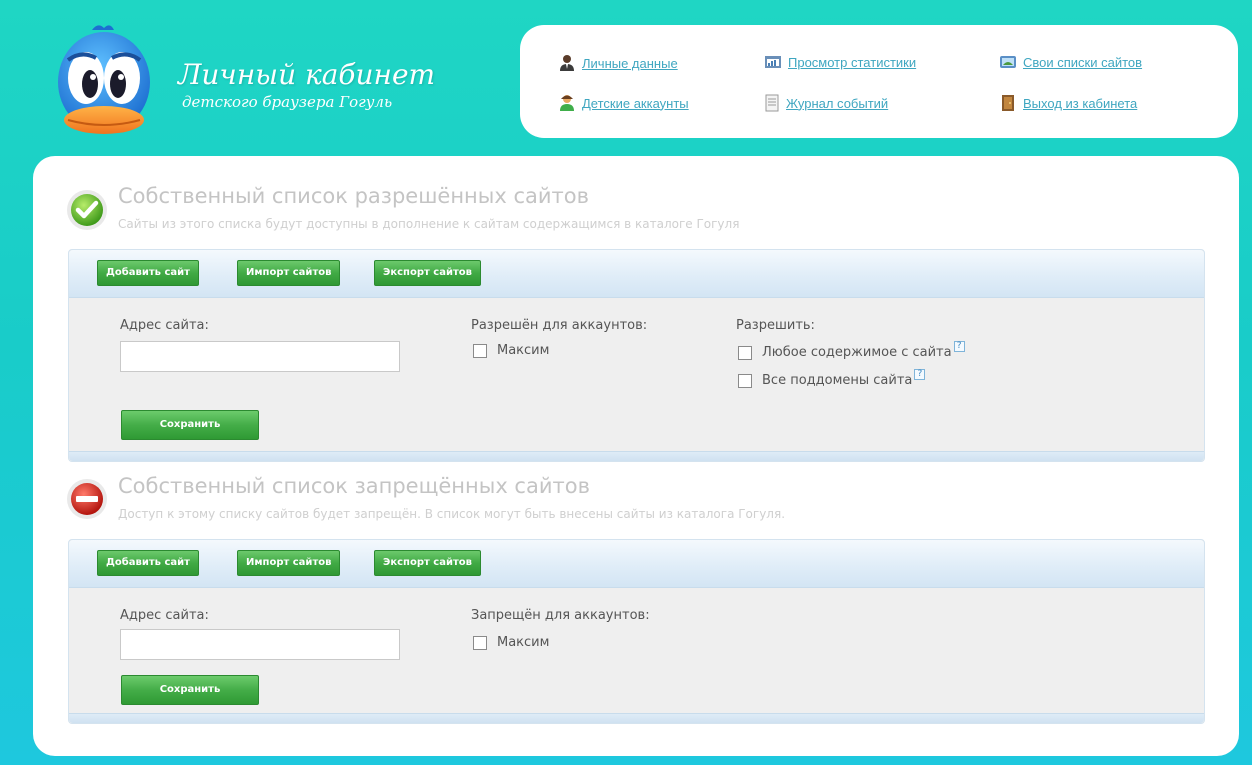 This screenshot has width=1252, height=765. Describe the element at coordinates (1080, 103) in the screenshot. I see `nav-exit-label: Выход из кабинета` at that location.